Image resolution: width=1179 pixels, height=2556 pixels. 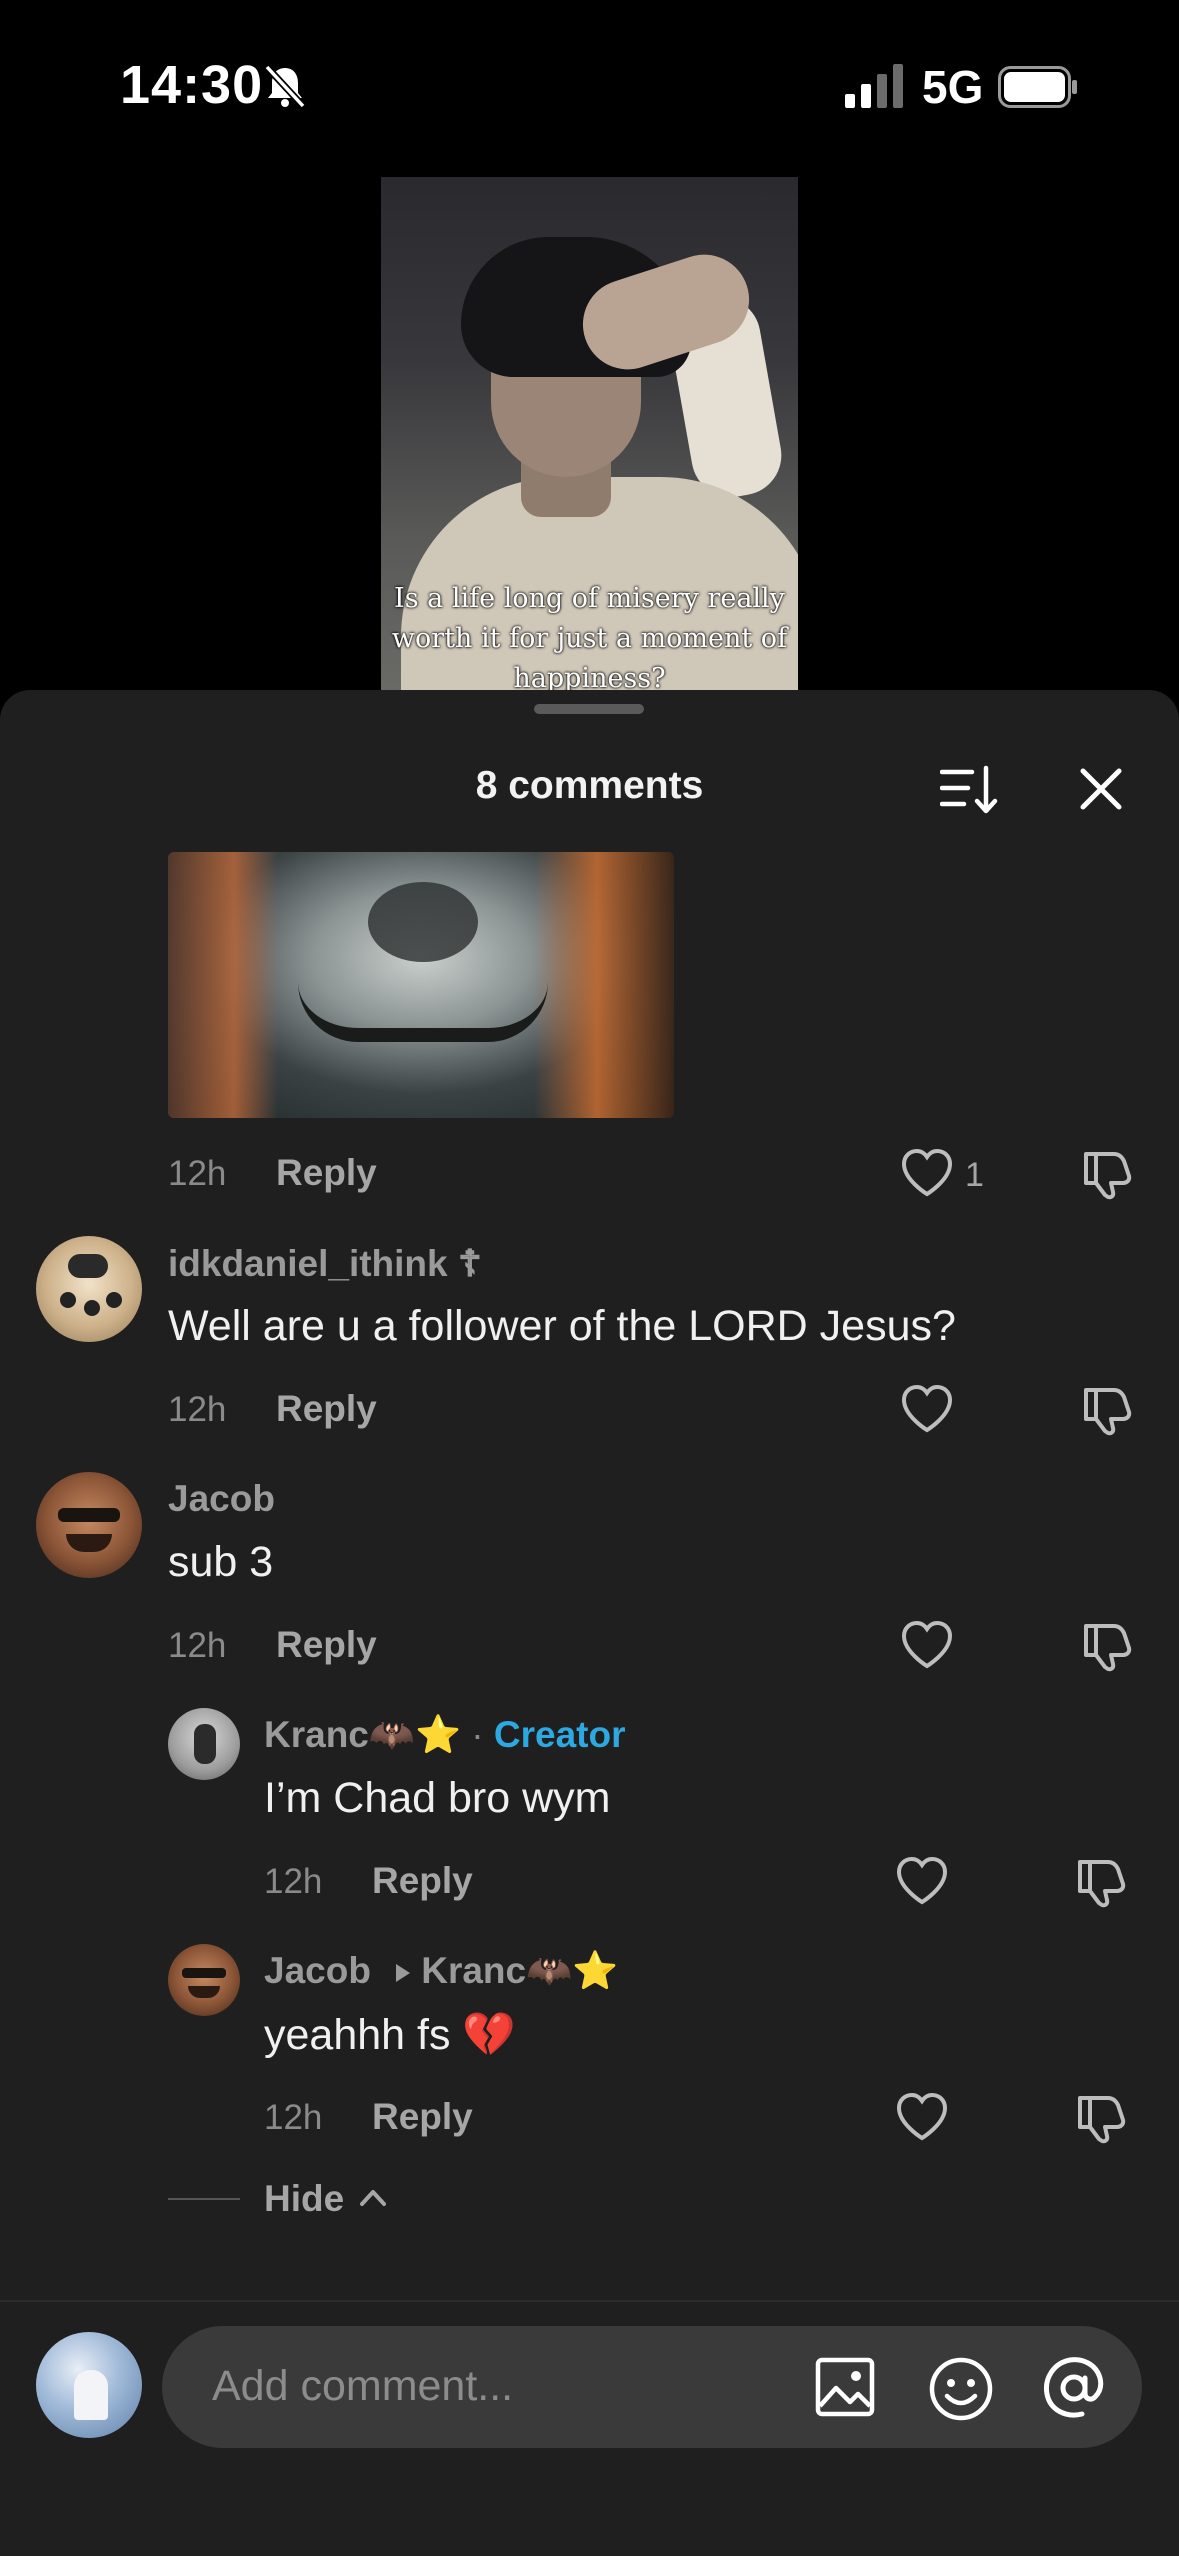 I want to click on avatar-cap, so click(x=88, y=1266).